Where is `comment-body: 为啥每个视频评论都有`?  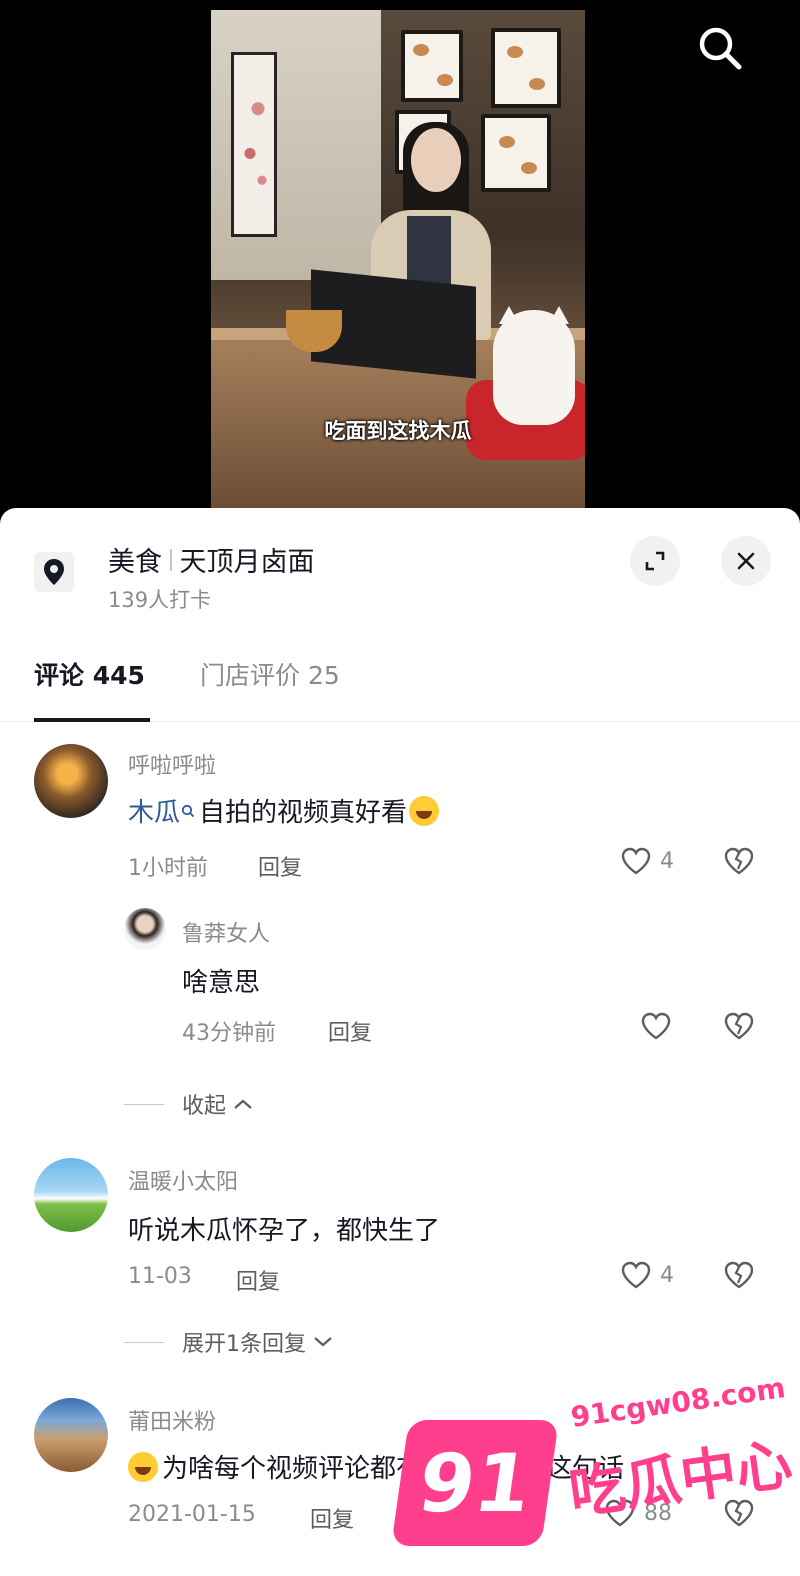
comment-body: 为啥每个视频评论都有 is located at coordinates (292, 1469).